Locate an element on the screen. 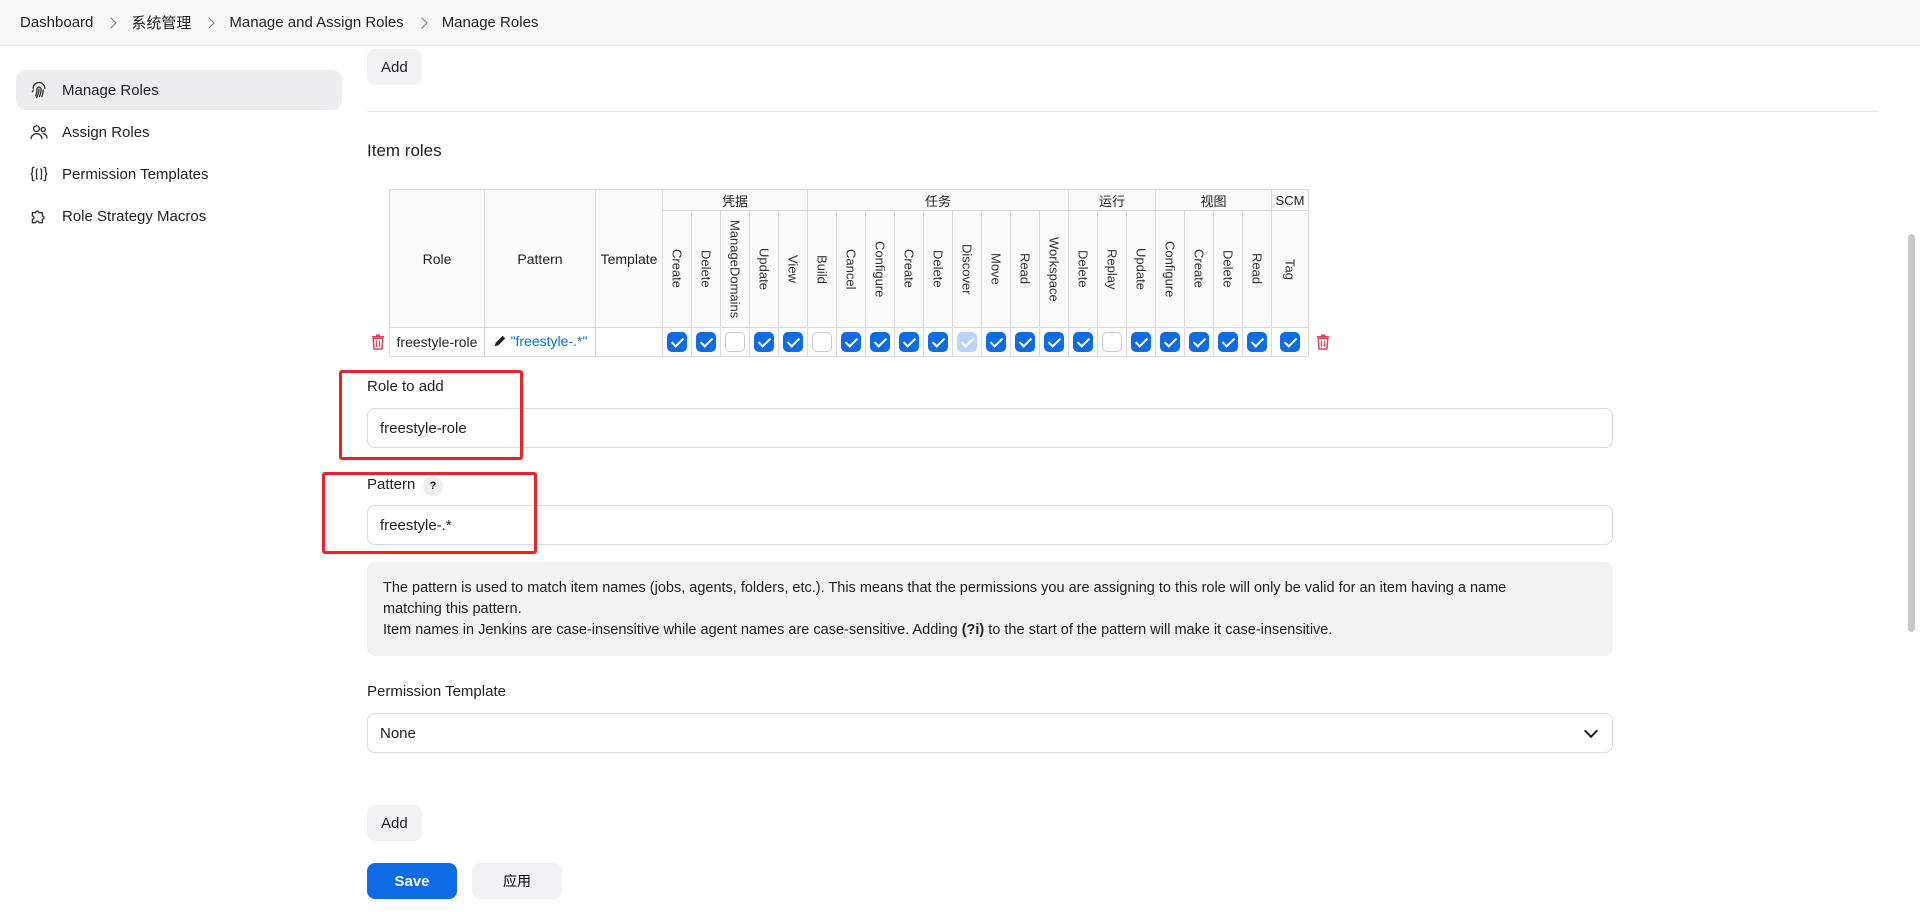  sidebar-item-manage-roles: Manage Roles is located at coordinates (179, 90).